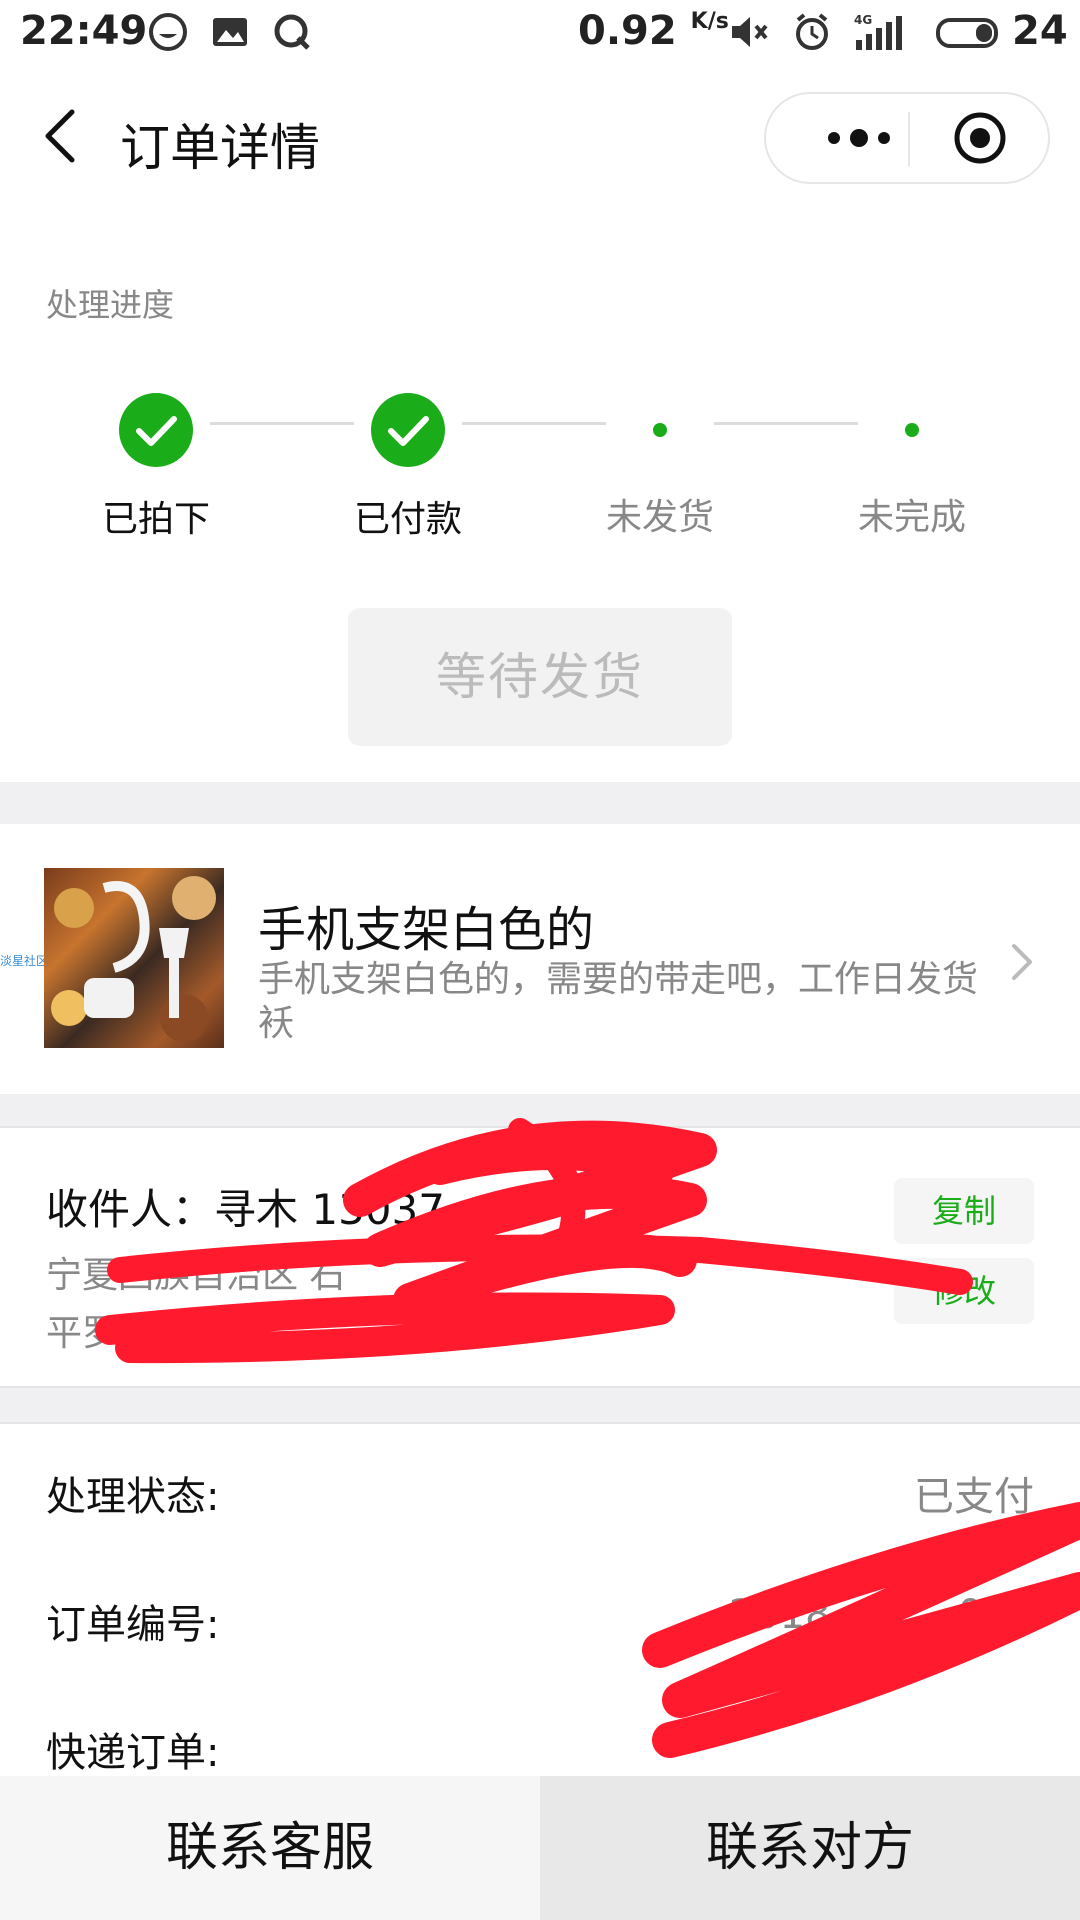  What do you see at coordinates (980, 138) in the screenshot?
I see `close-miniprogram-icon` at bounding box center [980, 138].